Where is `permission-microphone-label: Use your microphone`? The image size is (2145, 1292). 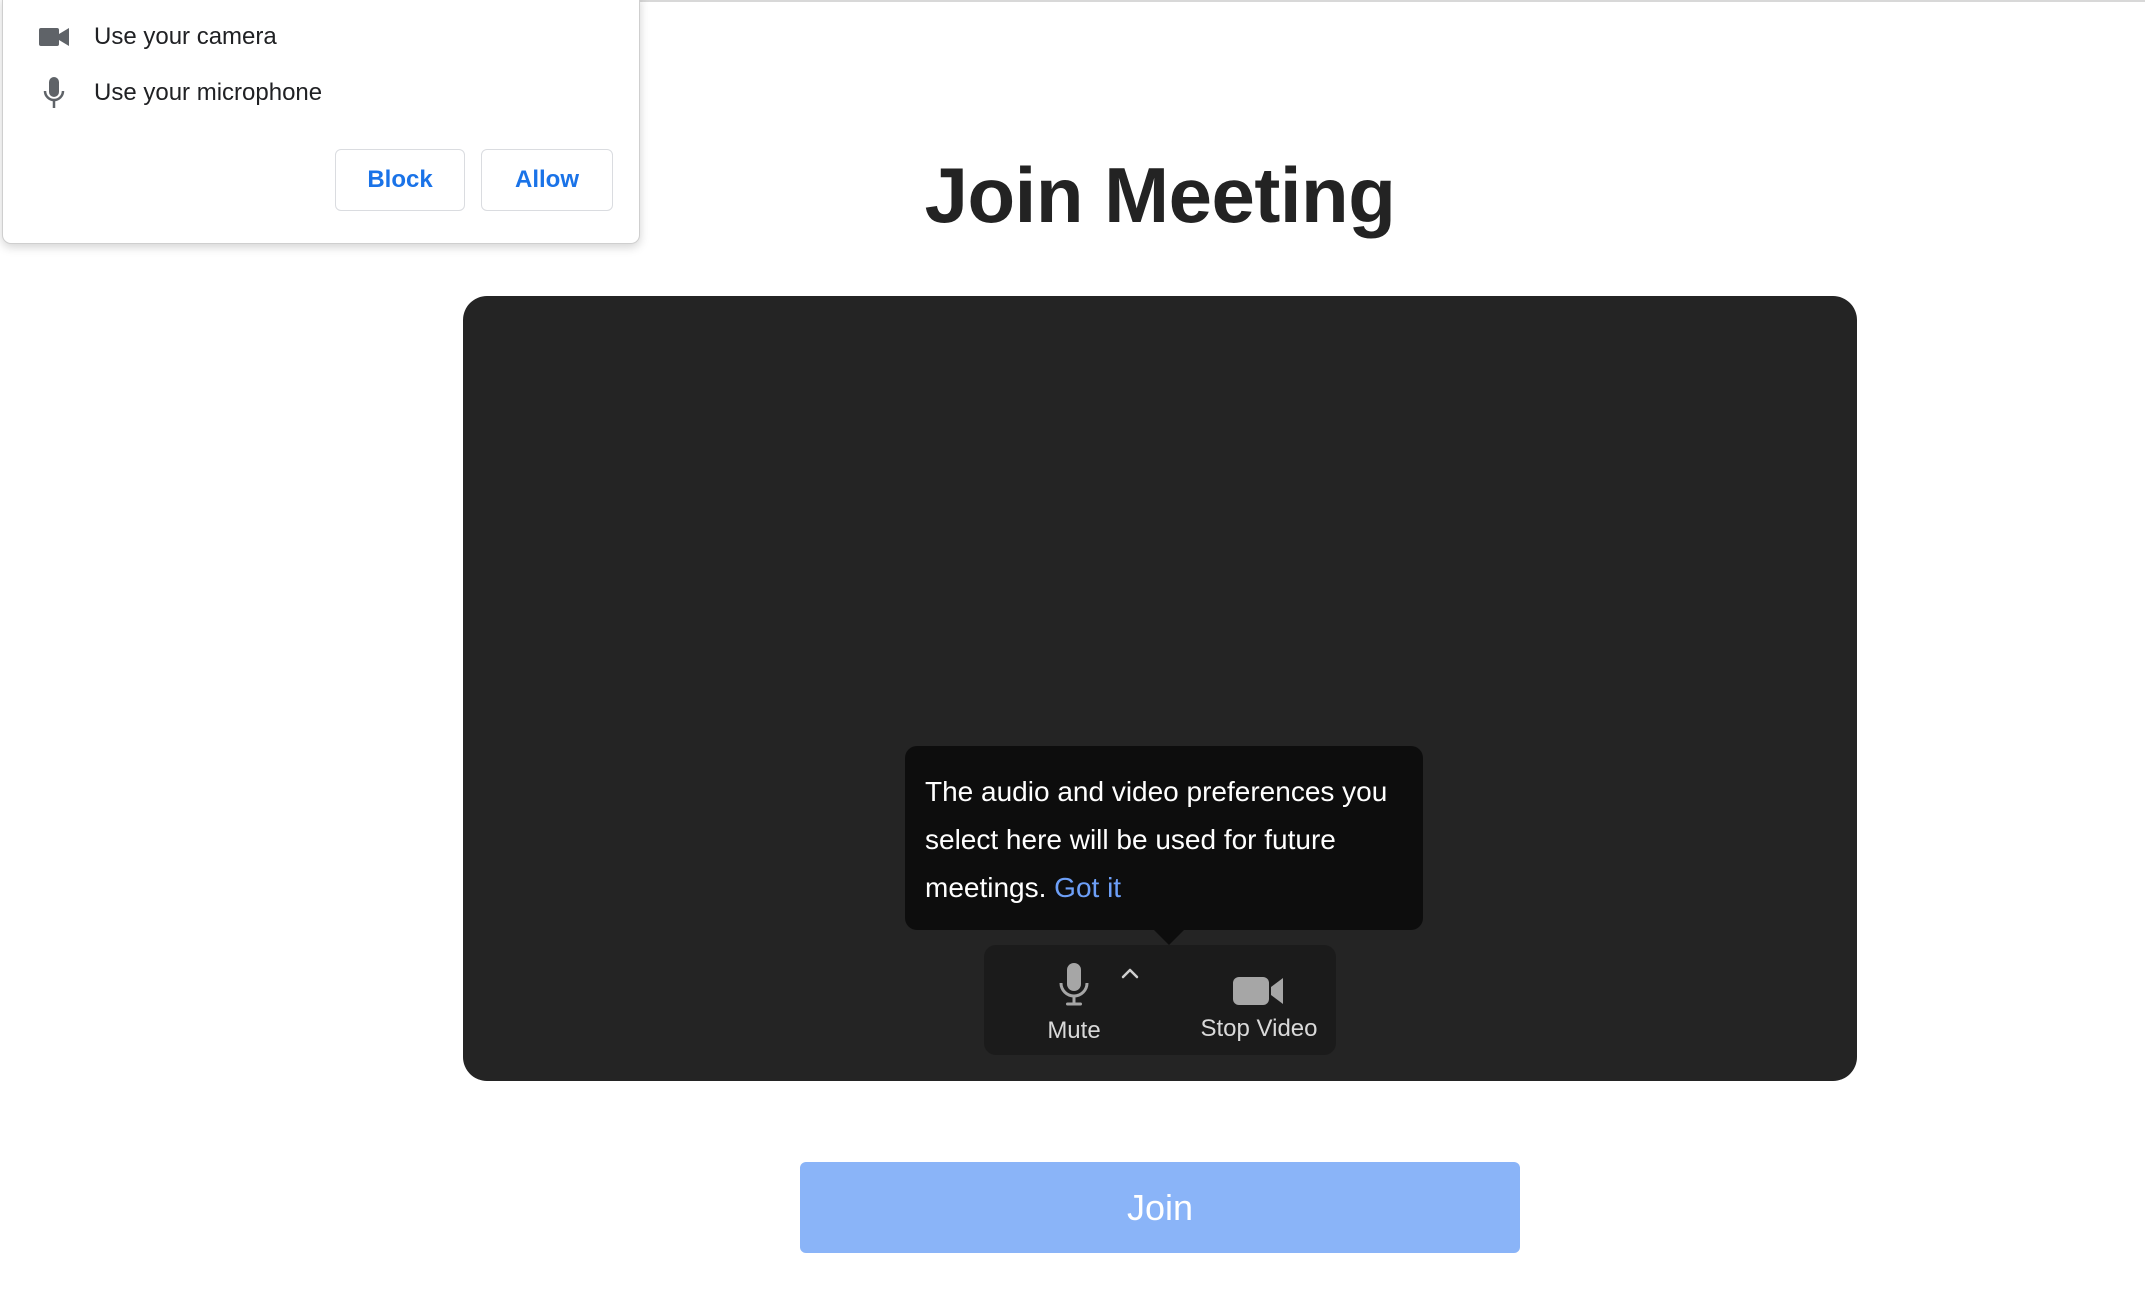 permission-microphone-label: Use your microphone is located at coordinates (208, 92).